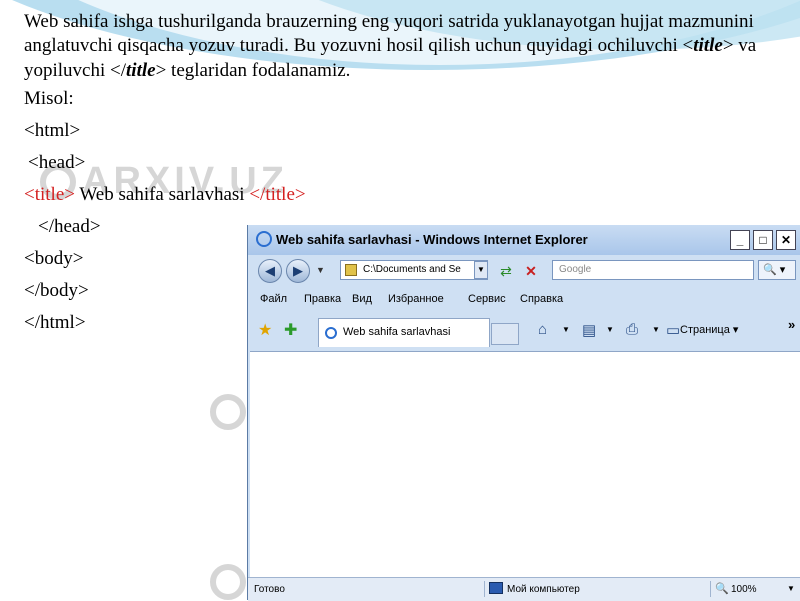 The height and width of the screenshot is (601, 800). I want to click on title-text: Web sahifa sarlavhasi, so click(162, 194).